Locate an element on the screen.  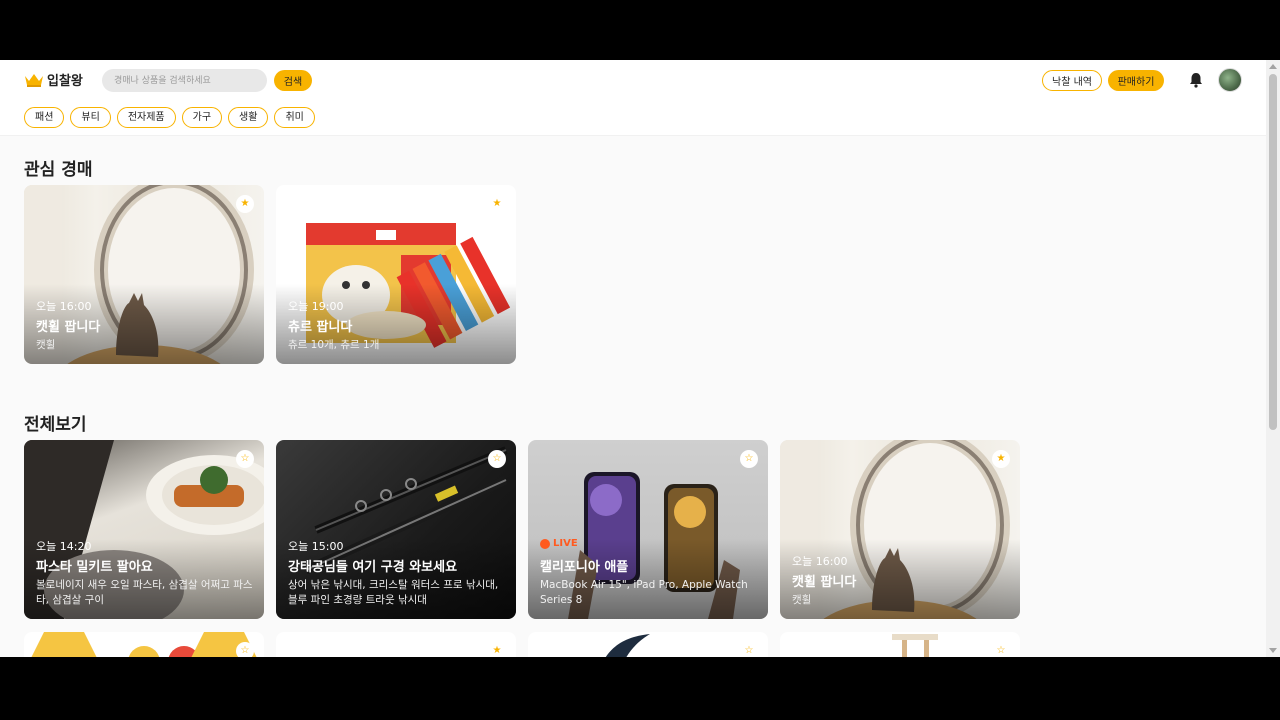
search-input is located at coordinates (184, 80).